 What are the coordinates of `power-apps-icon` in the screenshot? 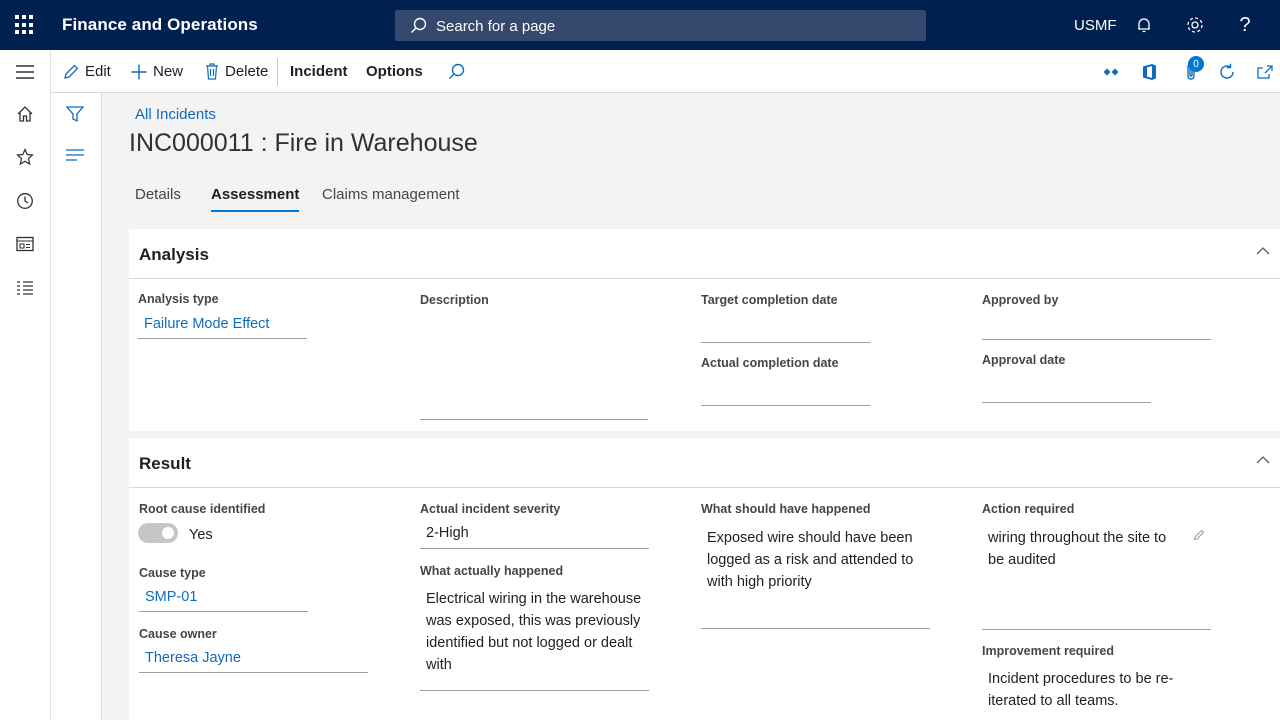 It's located at (1111, 71).